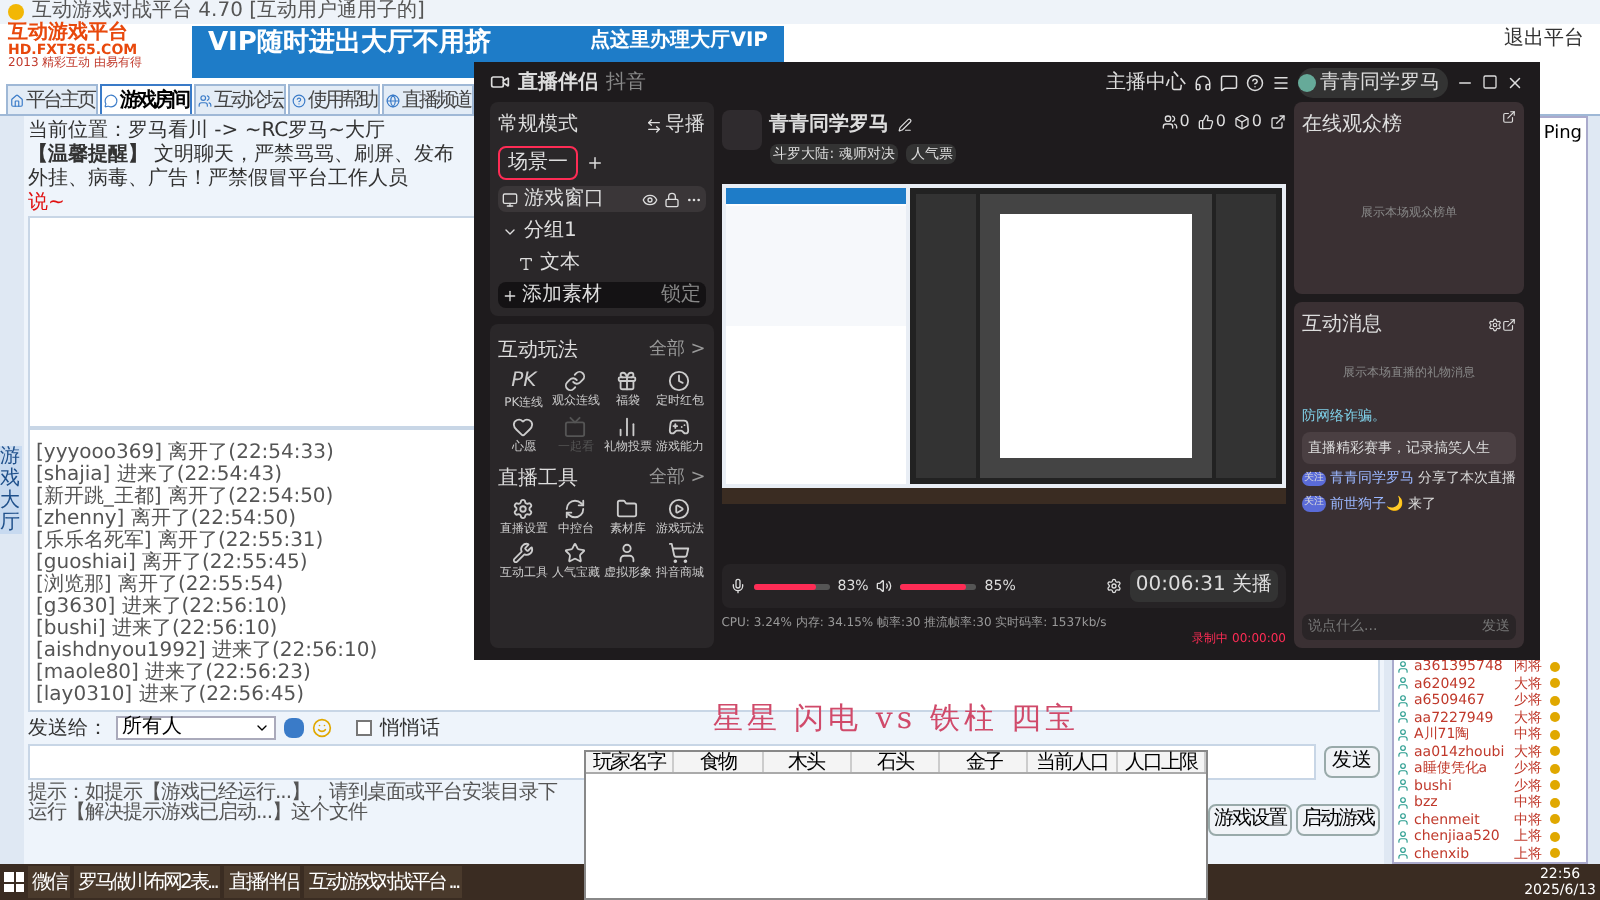 The width and height of the screenshot is (1600, 900). What do you see at coordinates (428, 99) in the screenshot?
I see `nav-tab: 直播频道` at bounding box center [428, 99].